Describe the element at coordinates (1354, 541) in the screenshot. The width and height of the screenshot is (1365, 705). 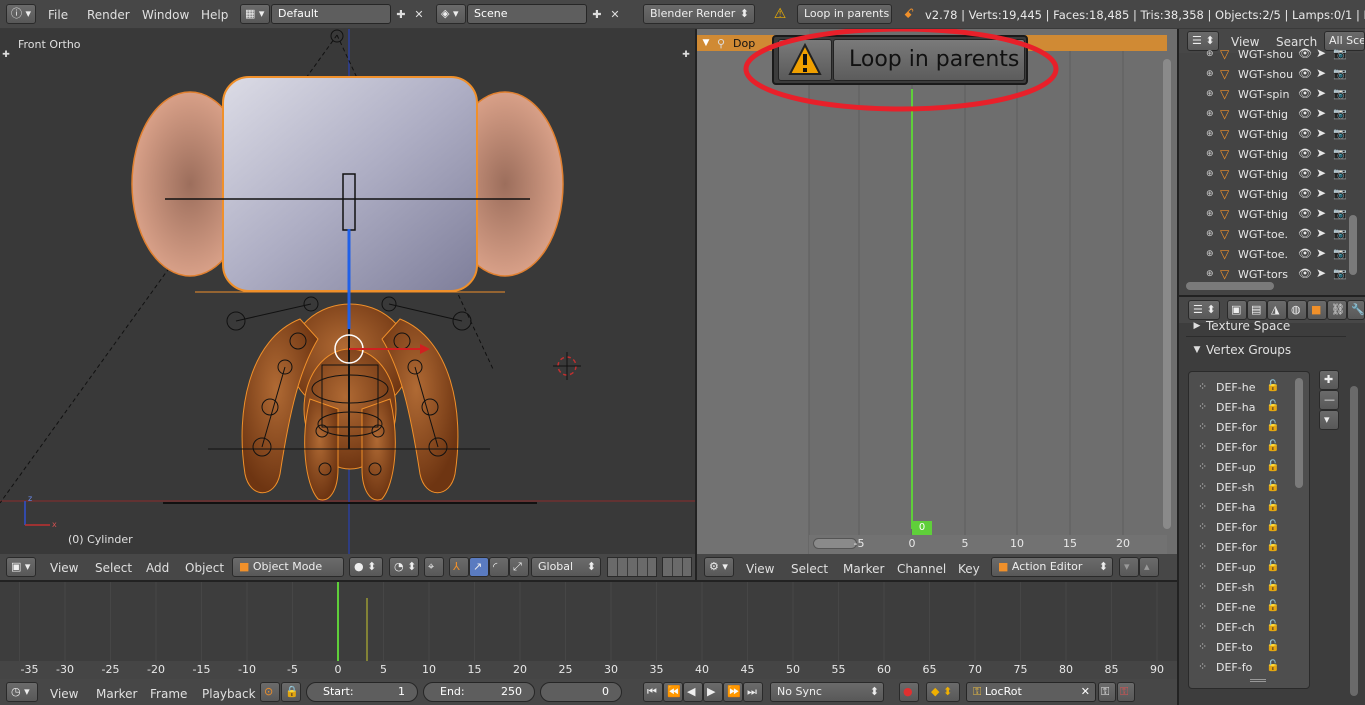
I see `properties-vscroll` at that location.